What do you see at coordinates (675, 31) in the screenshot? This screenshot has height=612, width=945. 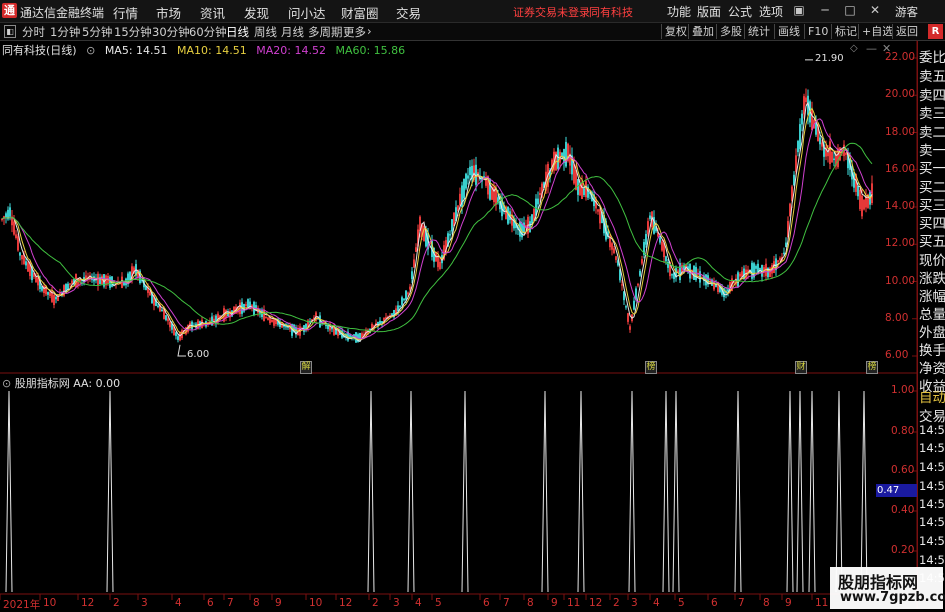 I see `tool-fuquan: 复权` at bounding box center [675, 31].